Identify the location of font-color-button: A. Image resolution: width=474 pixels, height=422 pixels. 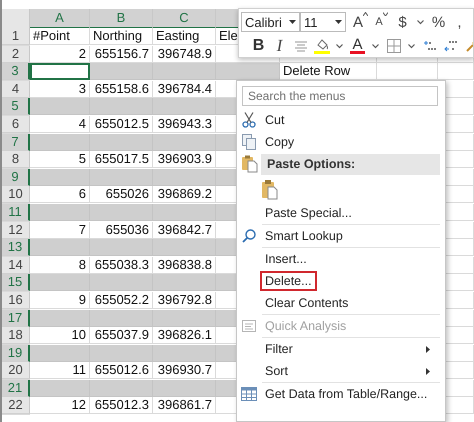
(357, 46).